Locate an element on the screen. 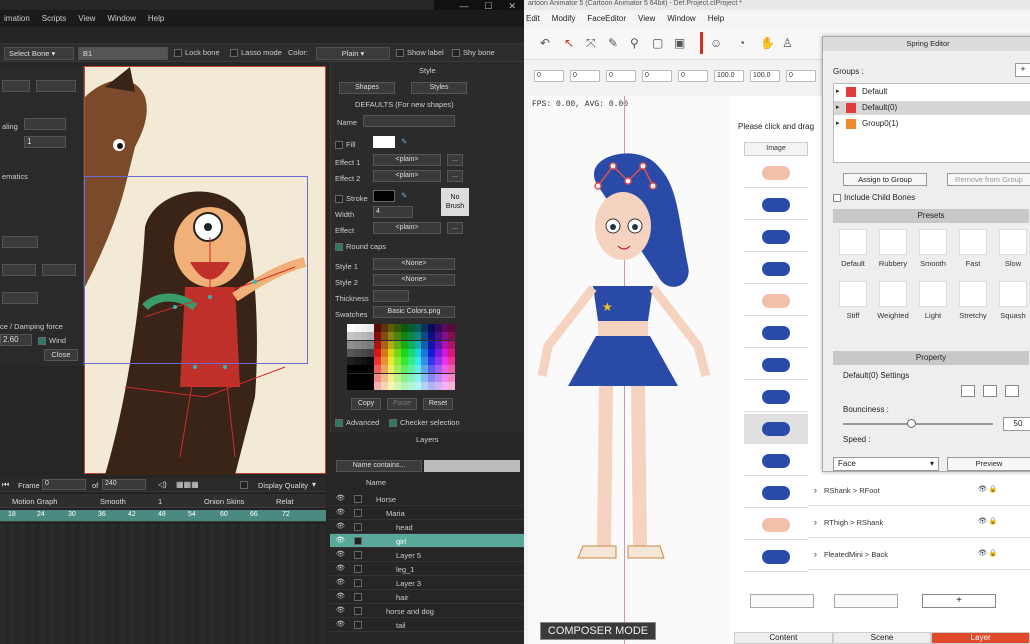  thickness-field is located at coordinates (391, 296).